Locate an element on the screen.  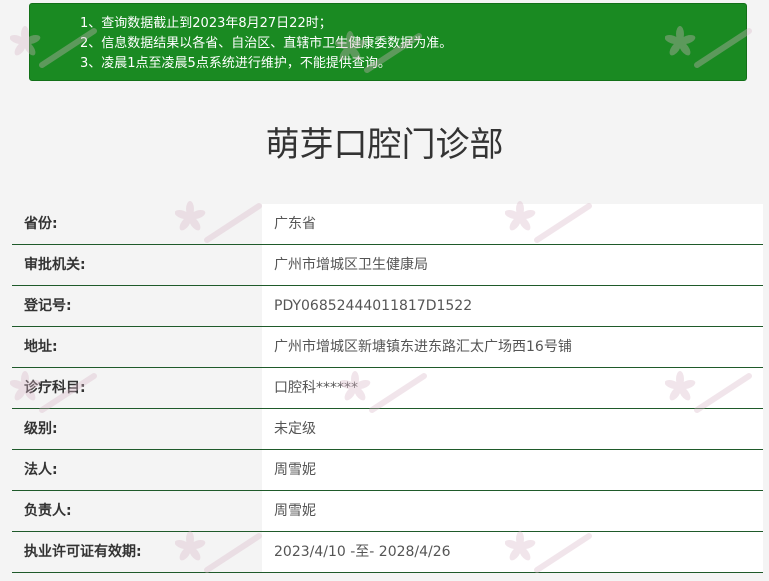
row-label: 地址: is located at coordinates (137, 347).